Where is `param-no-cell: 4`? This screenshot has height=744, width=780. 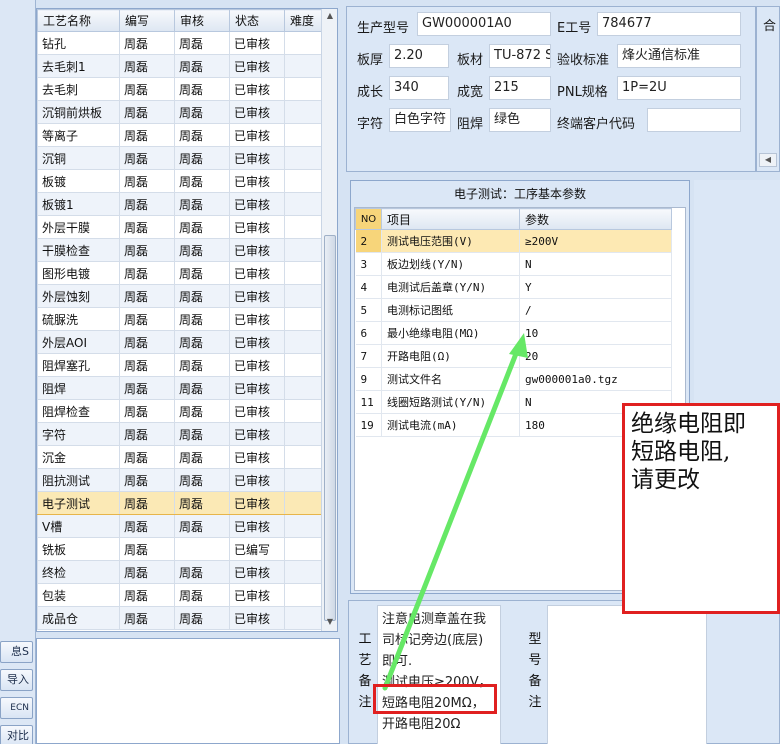
param-no-cell: 4 is located at coordinates (368, 287).